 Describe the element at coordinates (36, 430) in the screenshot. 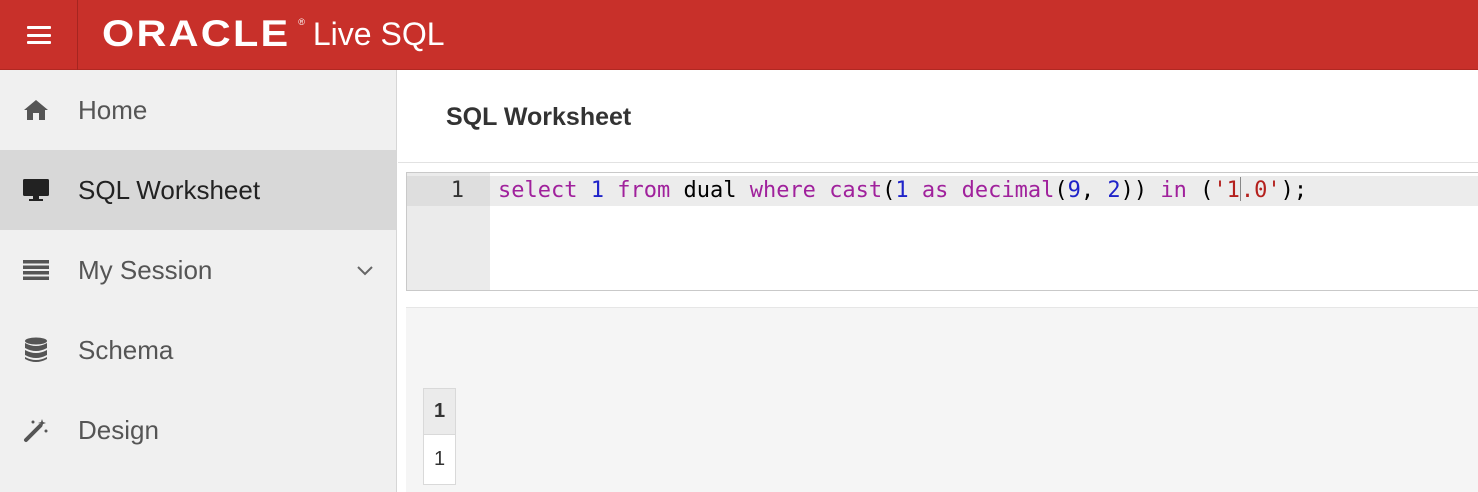

I see `magic-wand-icon` at that location.